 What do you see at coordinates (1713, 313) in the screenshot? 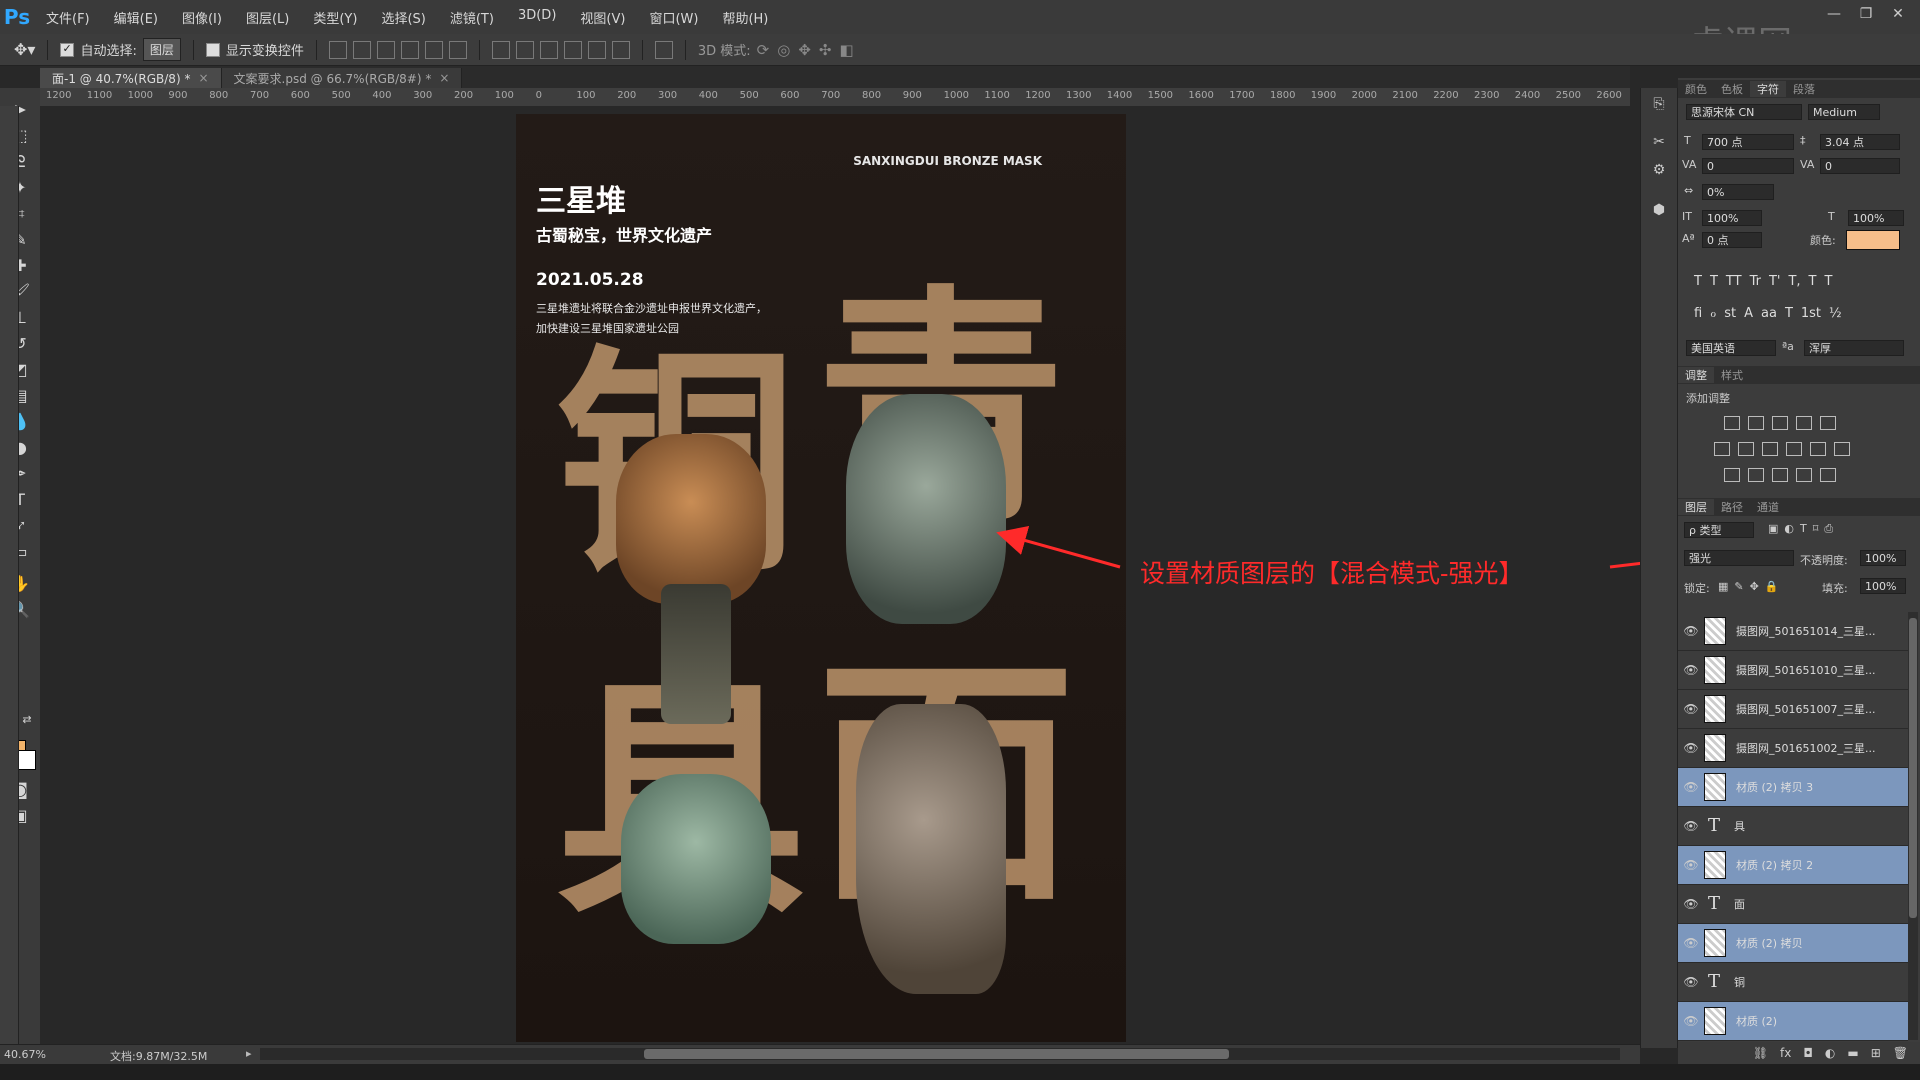
I see `type-style-button: ℴ` at bounding box center [1713, 313].